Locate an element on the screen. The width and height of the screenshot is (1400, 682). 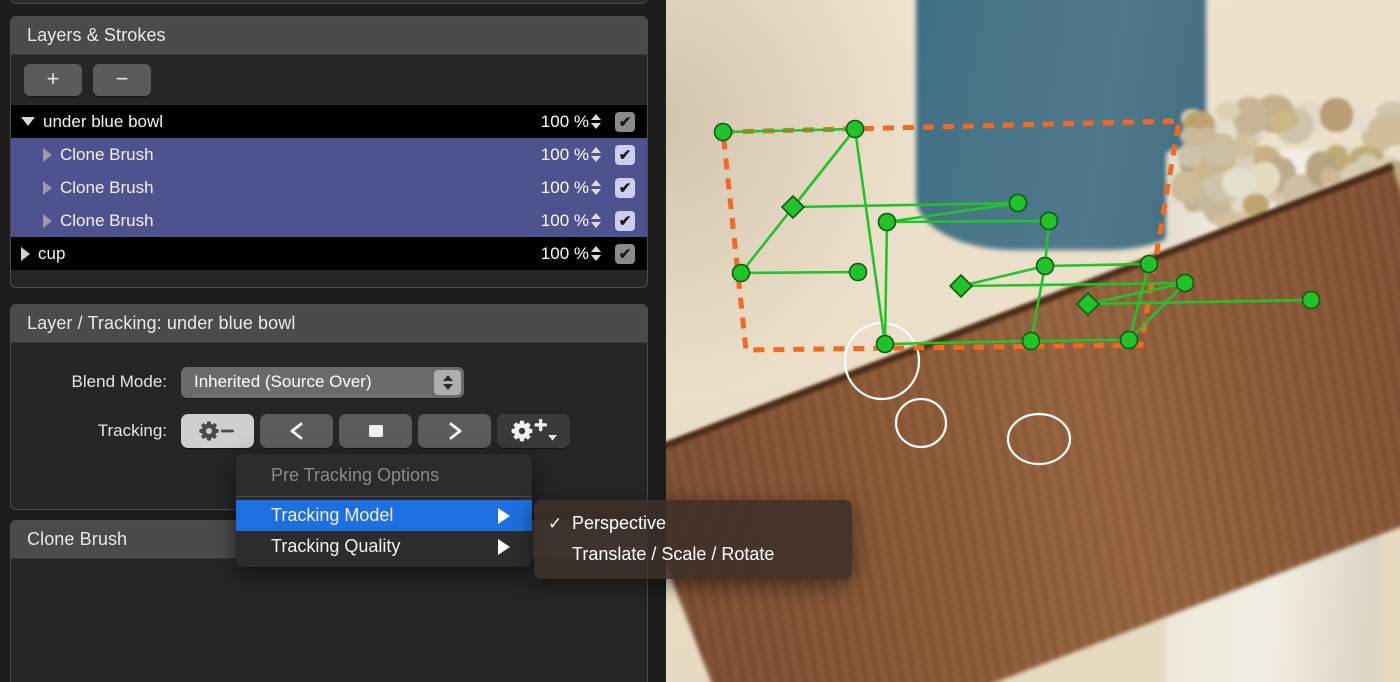
blend-mode-label: Blend Mode: is located at coordinates (119, 381).